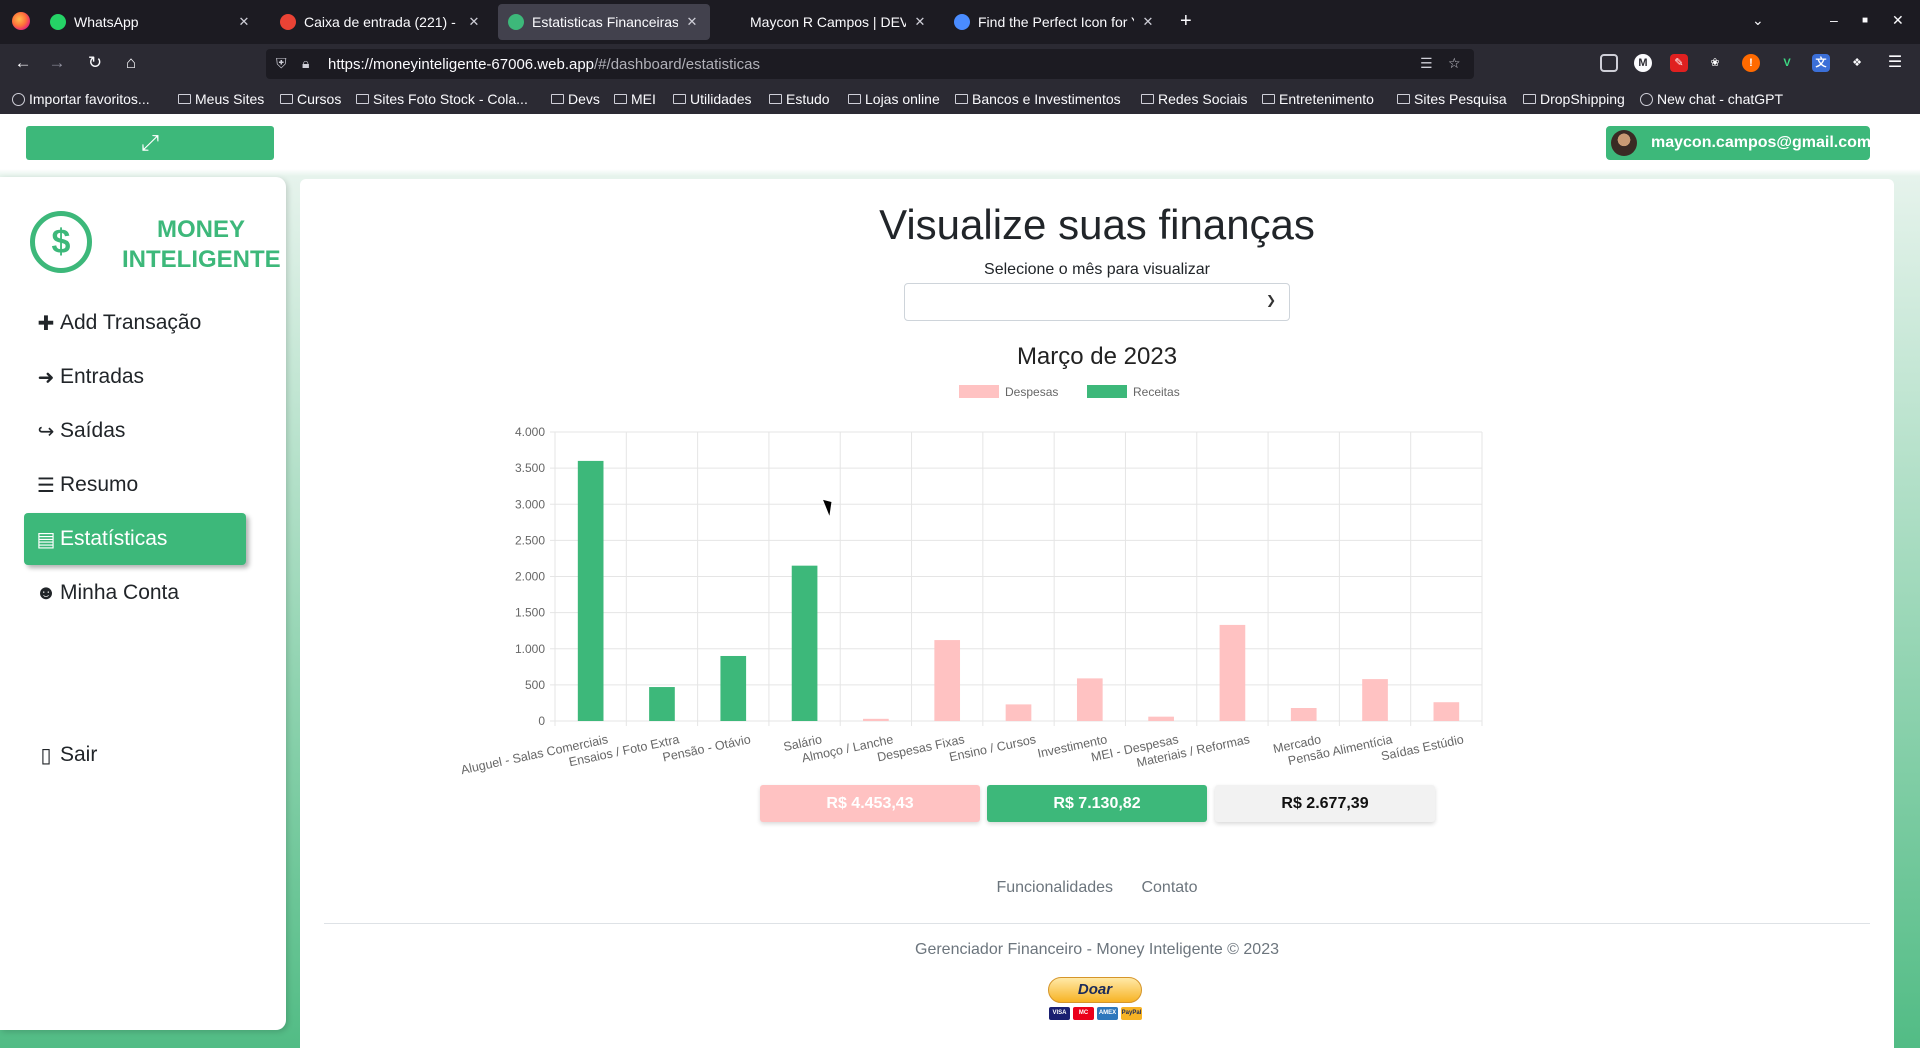  Describe the element at coordinates (57, 63) in the screenshot. I see `forward-icon: →` at that location.